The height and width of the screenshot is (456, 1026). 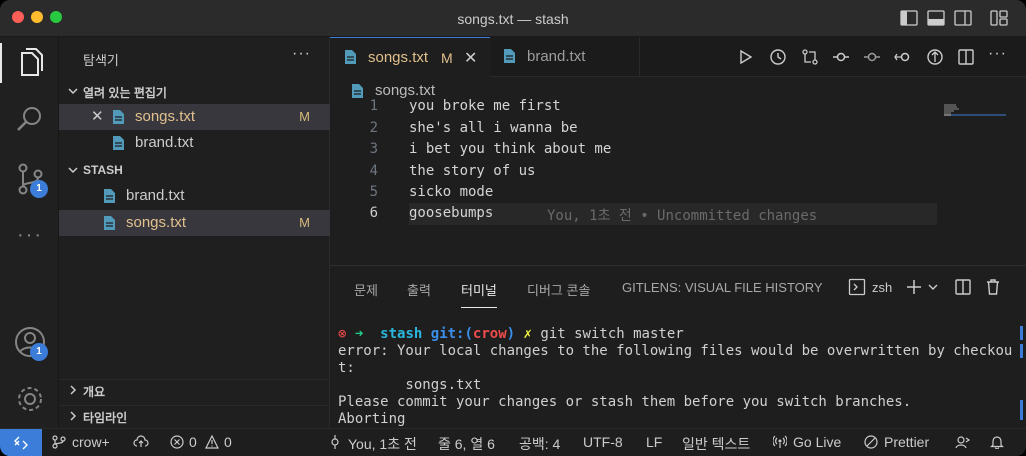 I want to click on code-line: you broke me first, so click(x=485, y=106).